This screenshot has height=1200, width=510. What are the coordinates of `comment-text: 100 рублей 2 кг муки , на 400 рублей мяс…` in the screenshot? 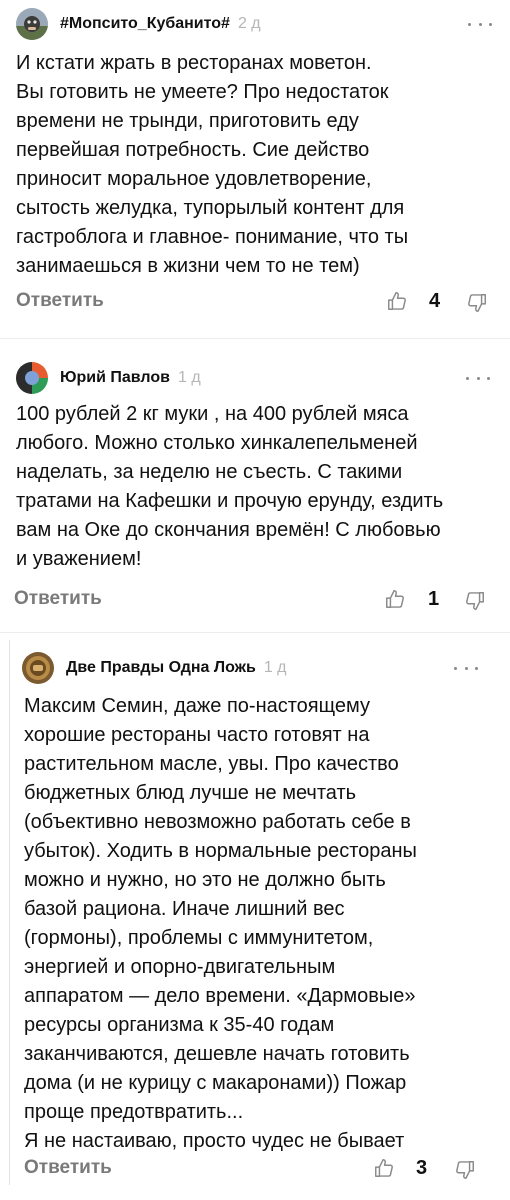 It's located at (230, 486).